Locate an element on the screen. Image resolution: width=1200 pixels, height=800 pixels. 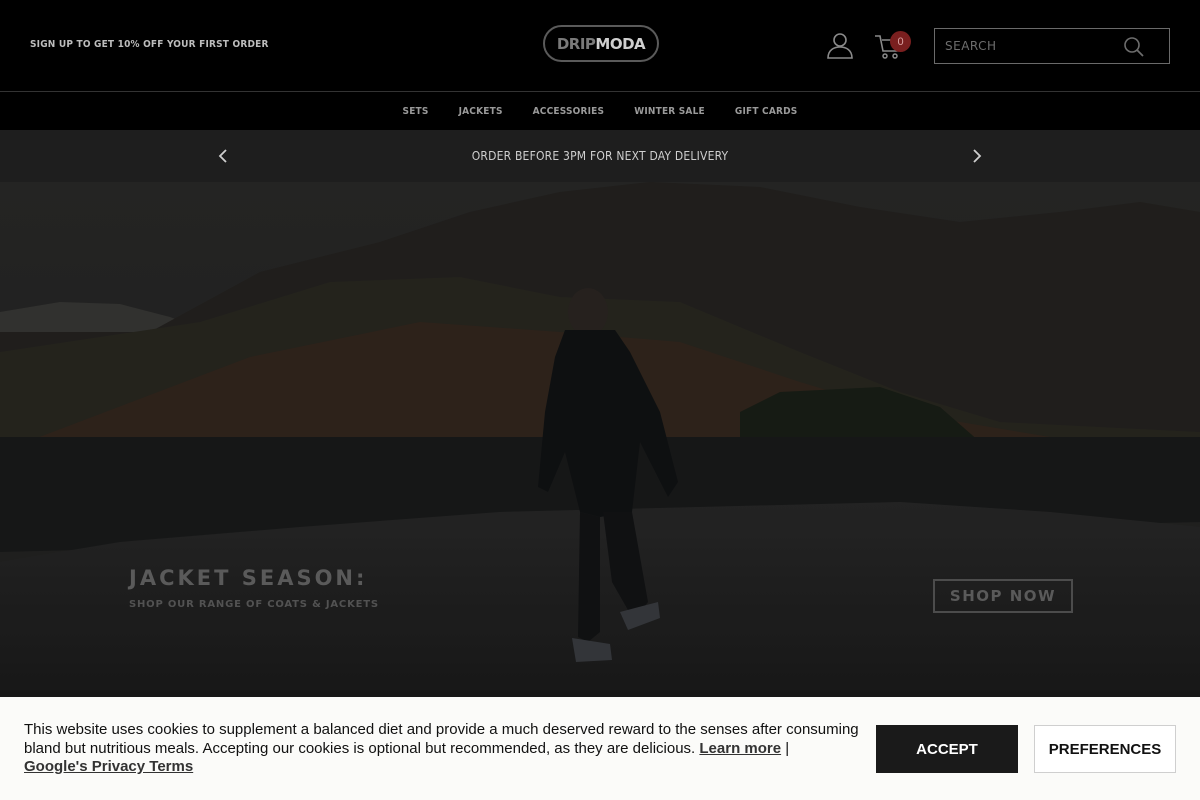
shop-now-button: SHOP NOW is located at coordinates (1003, 596).